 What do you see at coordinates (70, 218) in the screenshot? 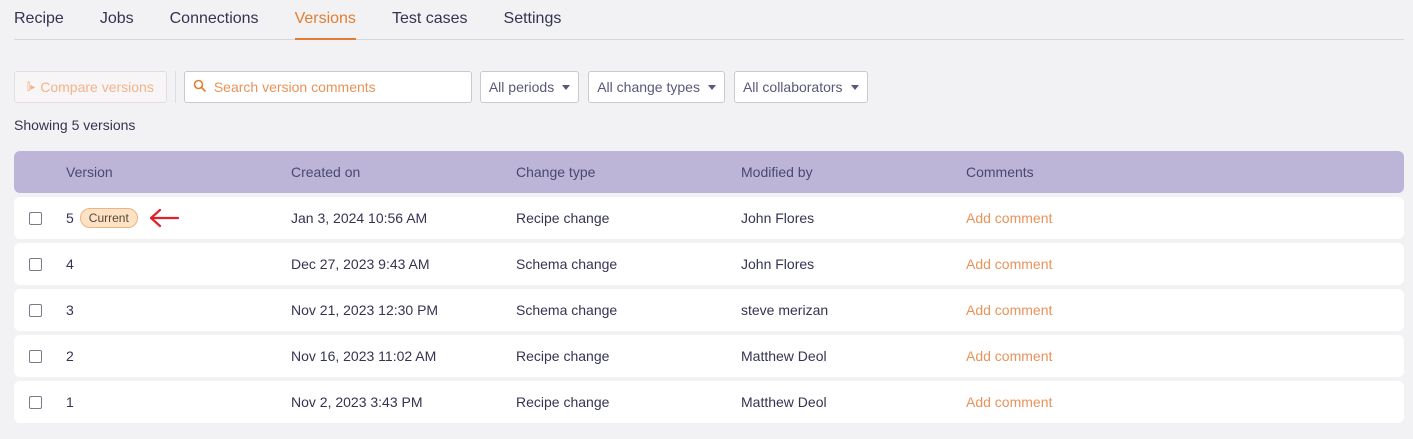
I see `version-number: 5` at bounding box center [70, 218].